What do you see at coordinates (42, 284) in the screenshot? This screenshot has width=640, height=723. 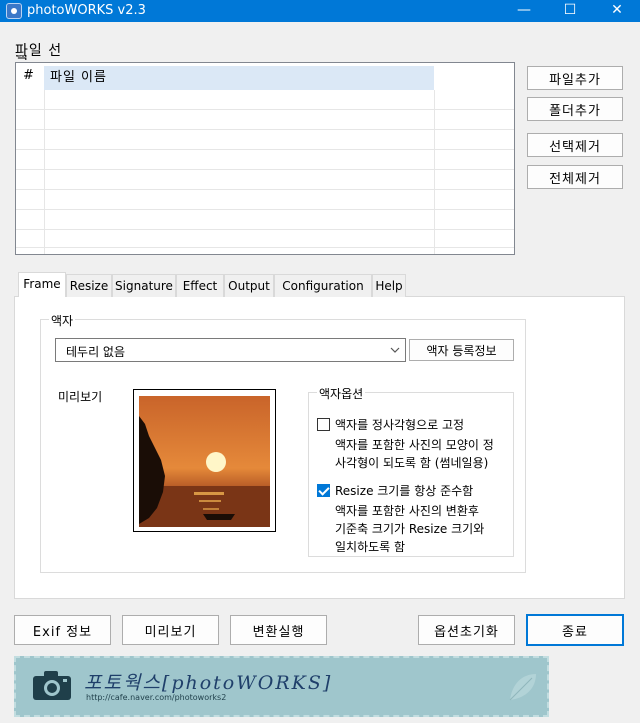 I see `tab-frame: Frame` at bounding box center [42, 284].